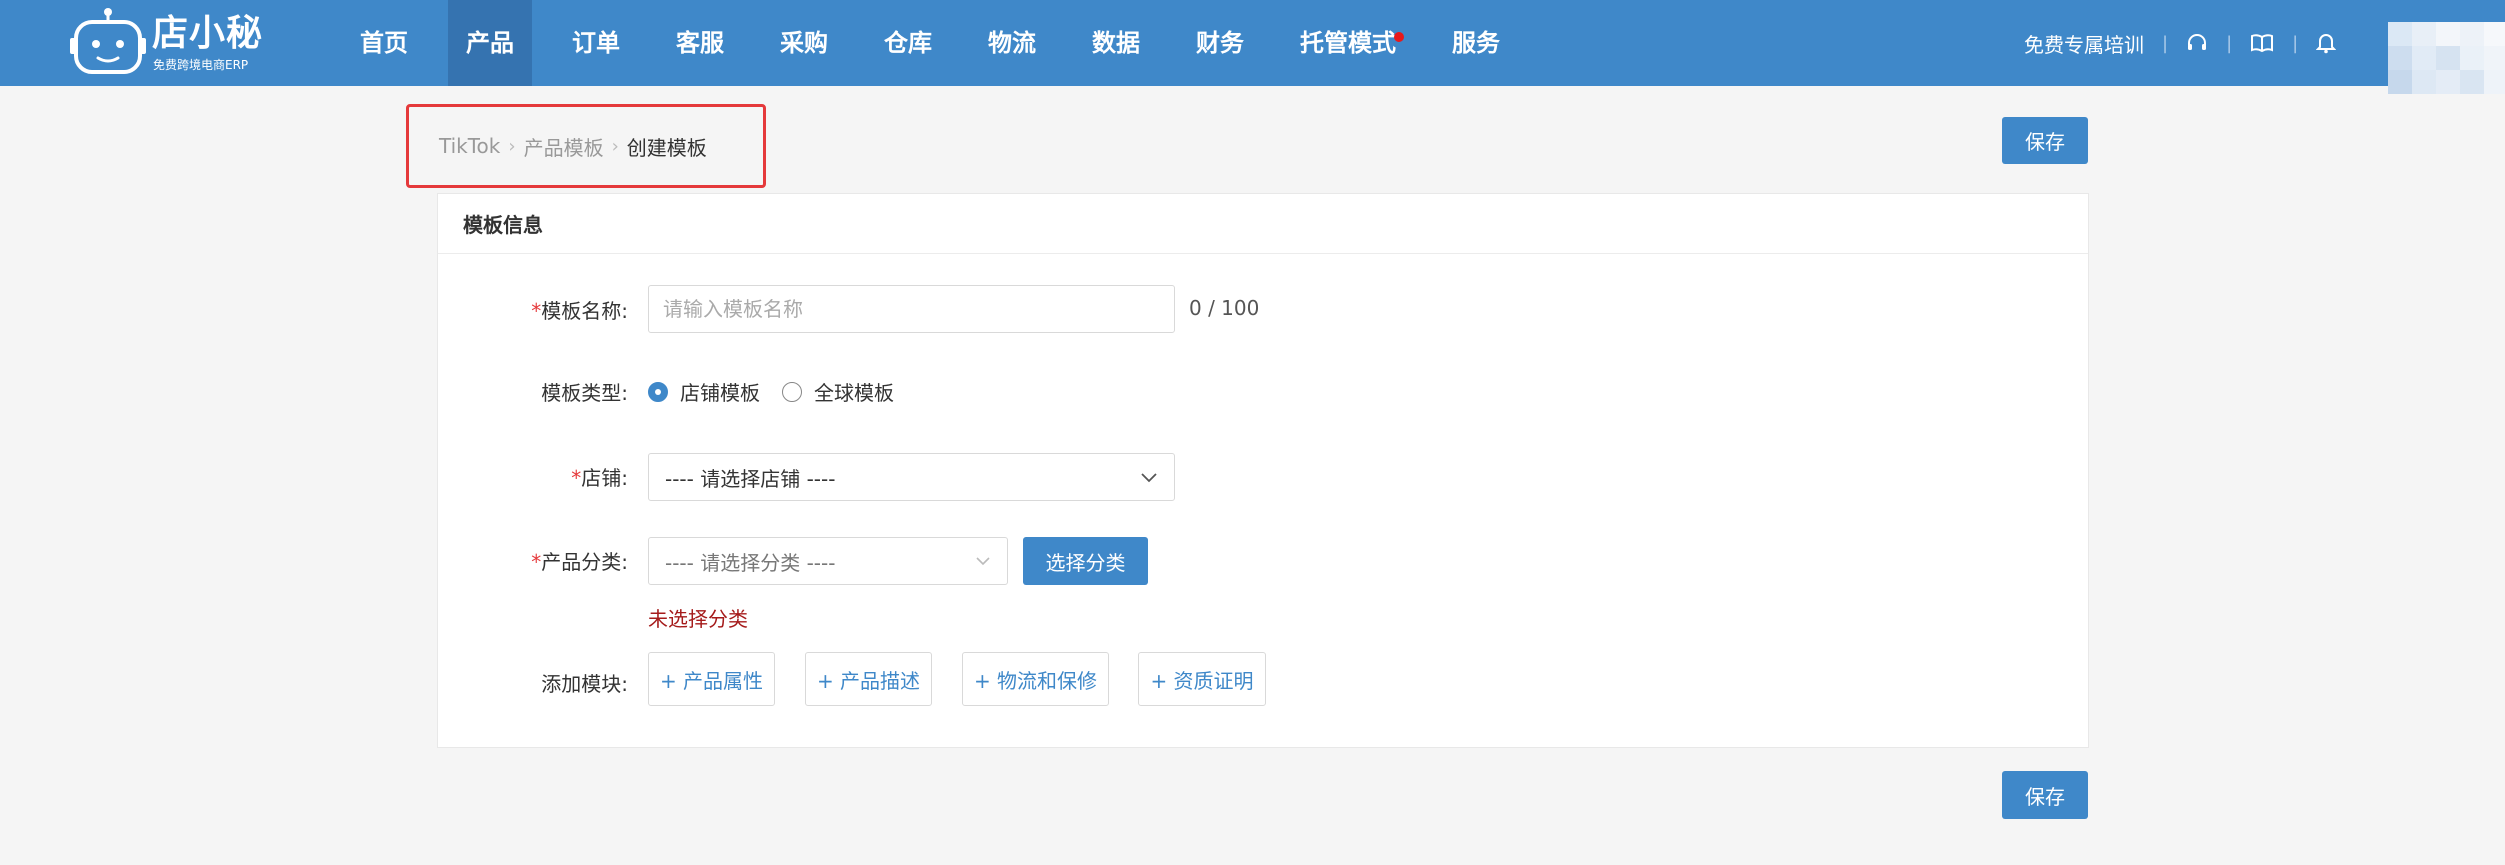  I want to click on logo: 店小秘 免费跨境电商ERP, so click(170, 43).